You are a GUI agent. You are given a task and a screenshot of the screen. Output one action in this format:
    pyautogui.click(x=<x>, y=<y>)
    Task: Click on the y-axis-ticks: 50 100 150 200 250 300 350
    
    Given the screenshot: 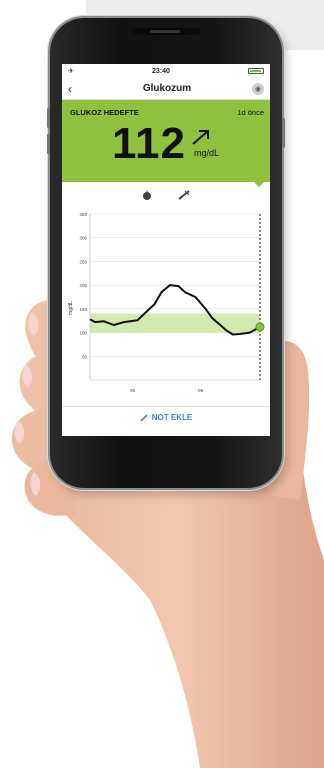 What is the action you would take?
    pyautogui.click(x=83, y=285)
    